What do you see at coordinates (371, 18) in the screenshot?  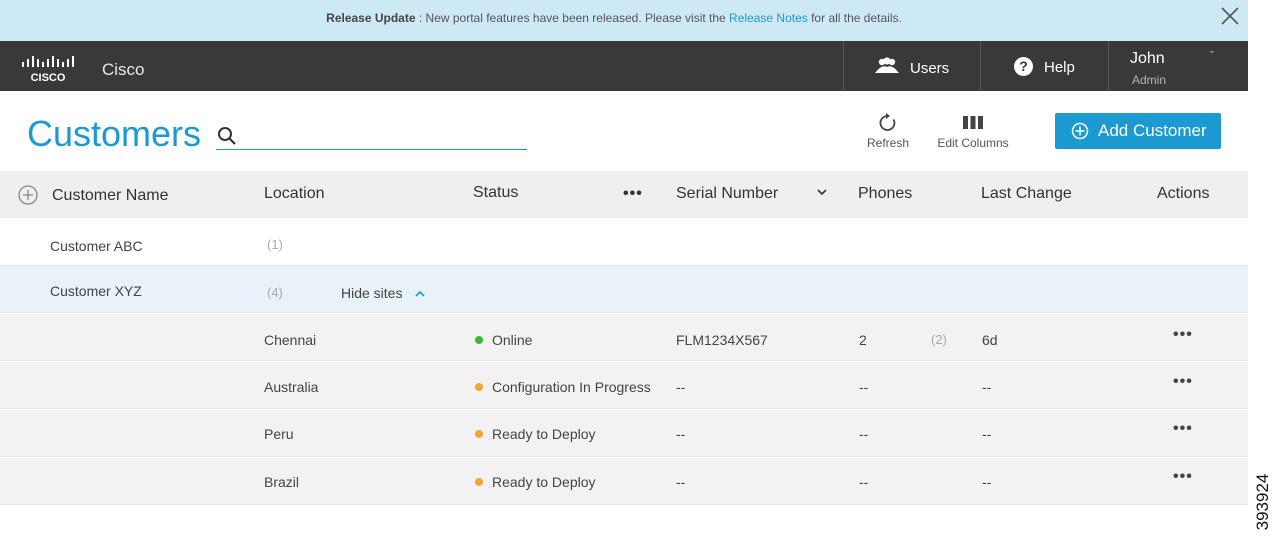 I see `banner-title: Release Update` at bounding box center [371, 18].